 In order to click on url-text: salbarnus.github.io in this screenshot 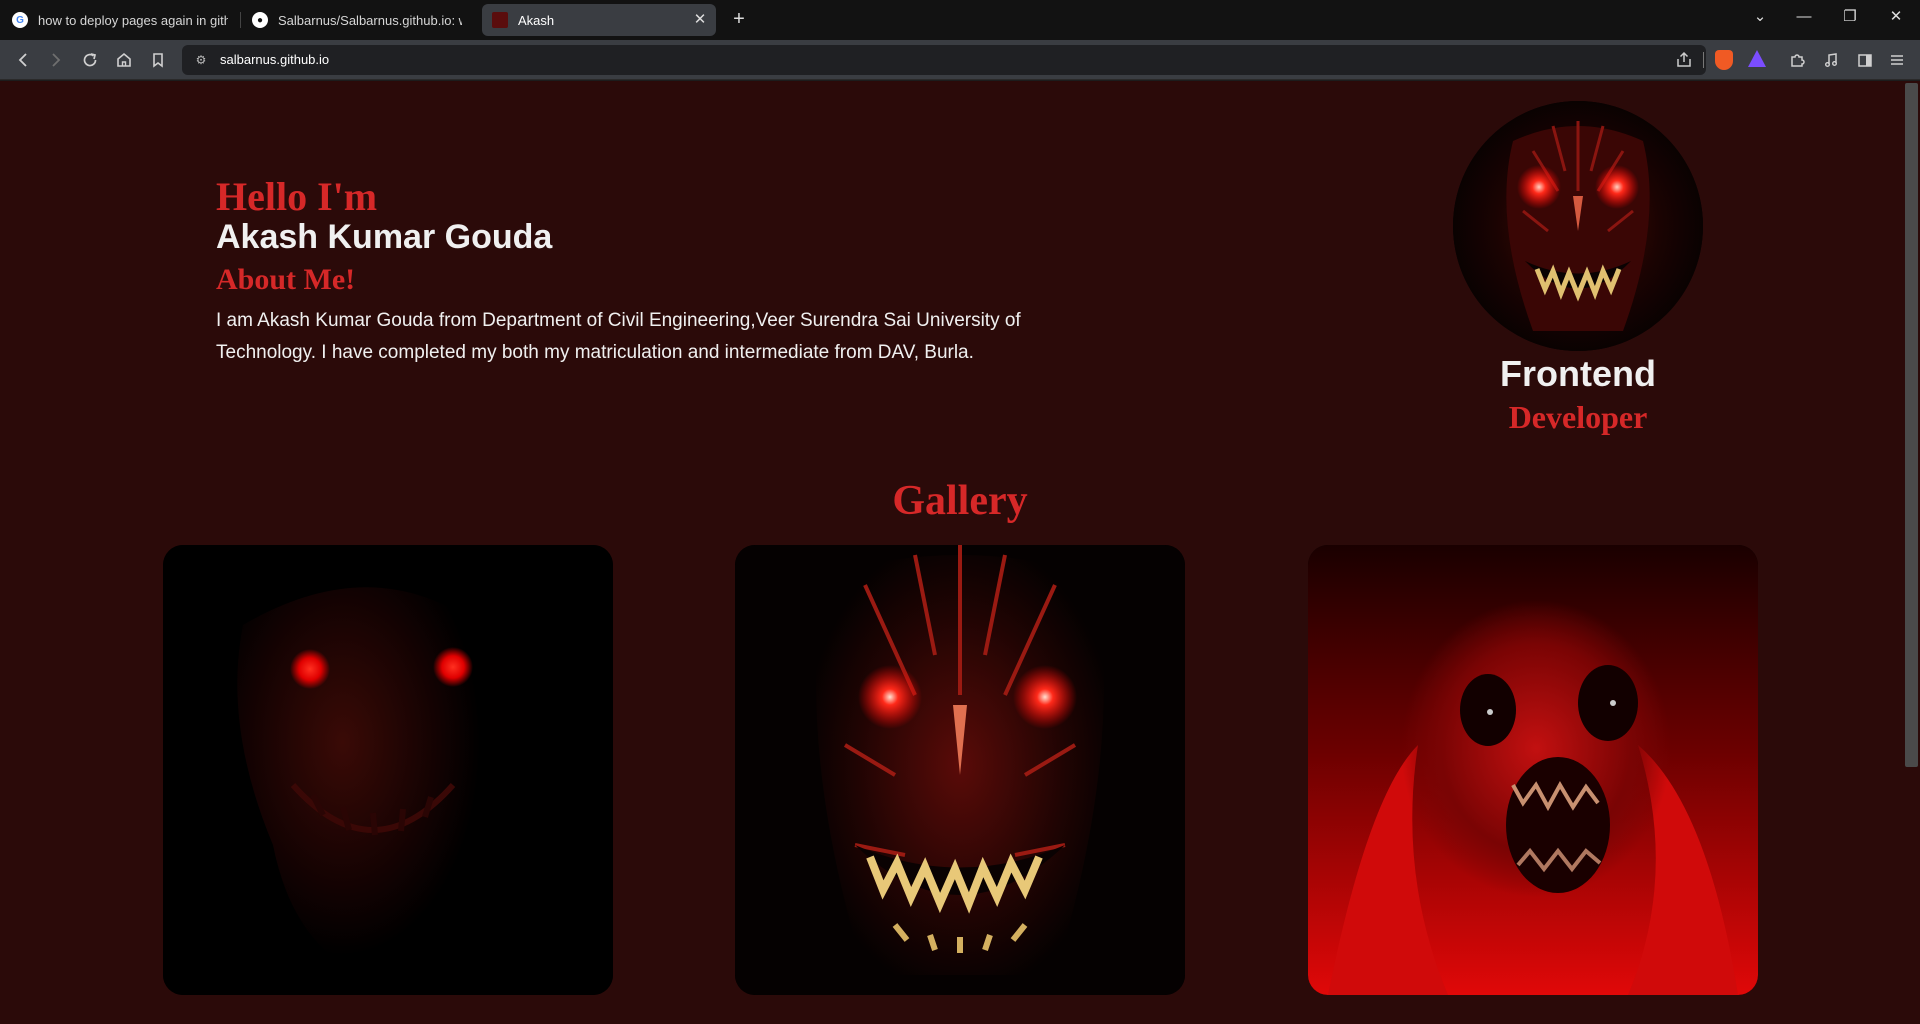, I will do `click(274, 59)`.